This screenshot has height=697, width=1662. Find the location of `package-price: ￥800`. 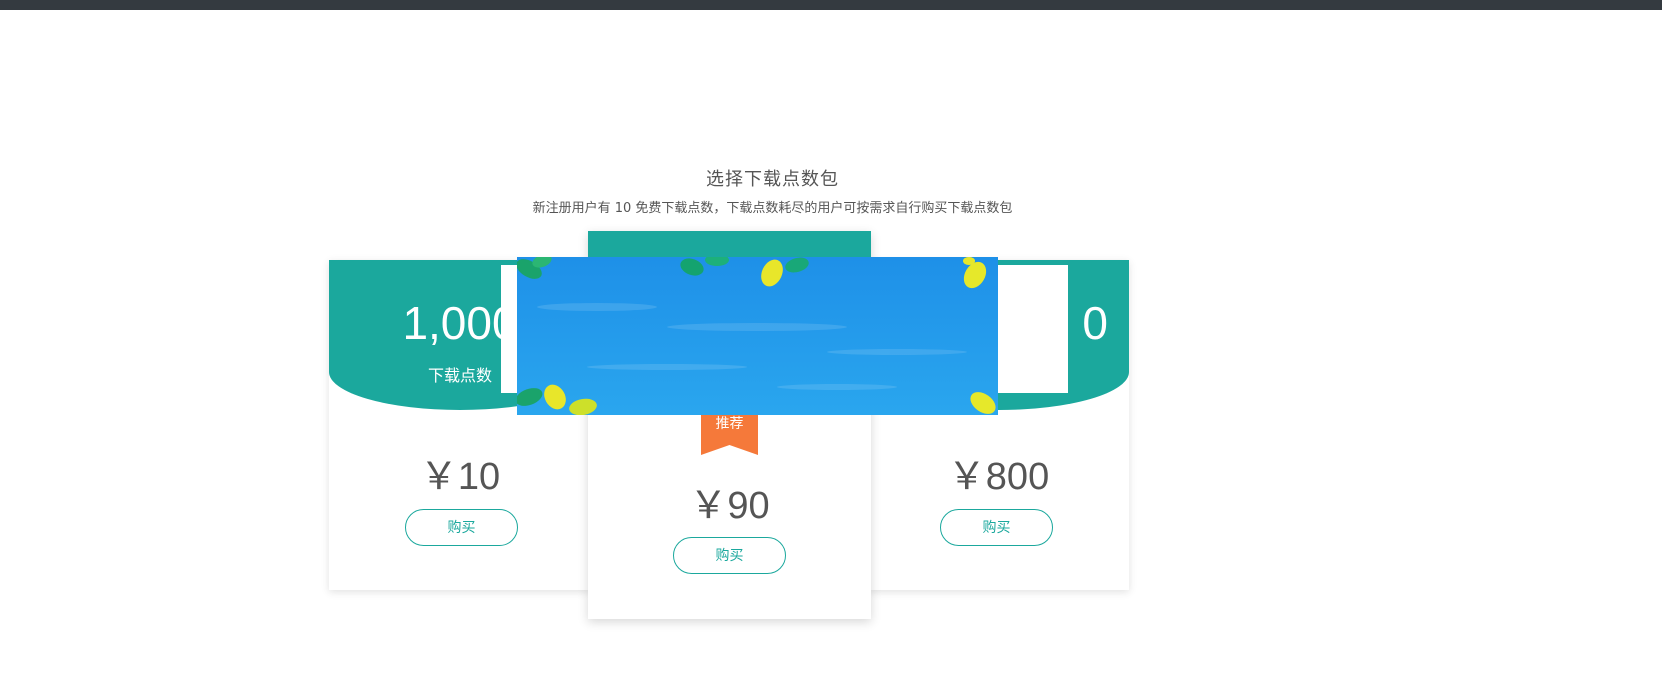

package-price: ￥800 is located at coordinates (998, 477).